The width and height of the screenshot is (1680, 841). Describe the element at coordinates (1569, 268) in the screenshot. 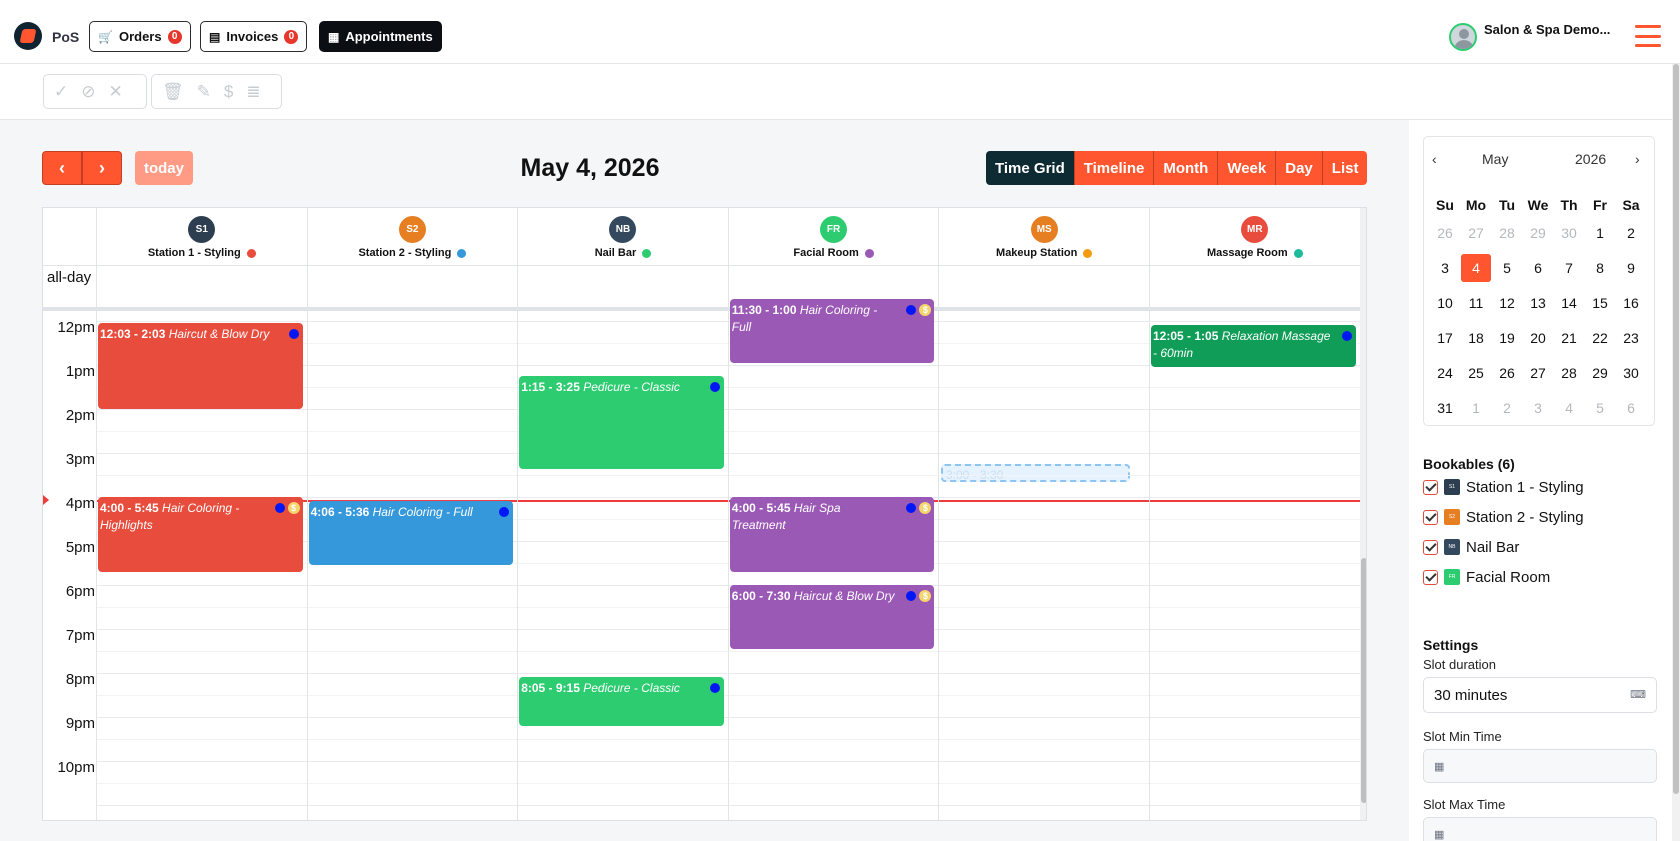

I see `mini-day: 7` at that location.